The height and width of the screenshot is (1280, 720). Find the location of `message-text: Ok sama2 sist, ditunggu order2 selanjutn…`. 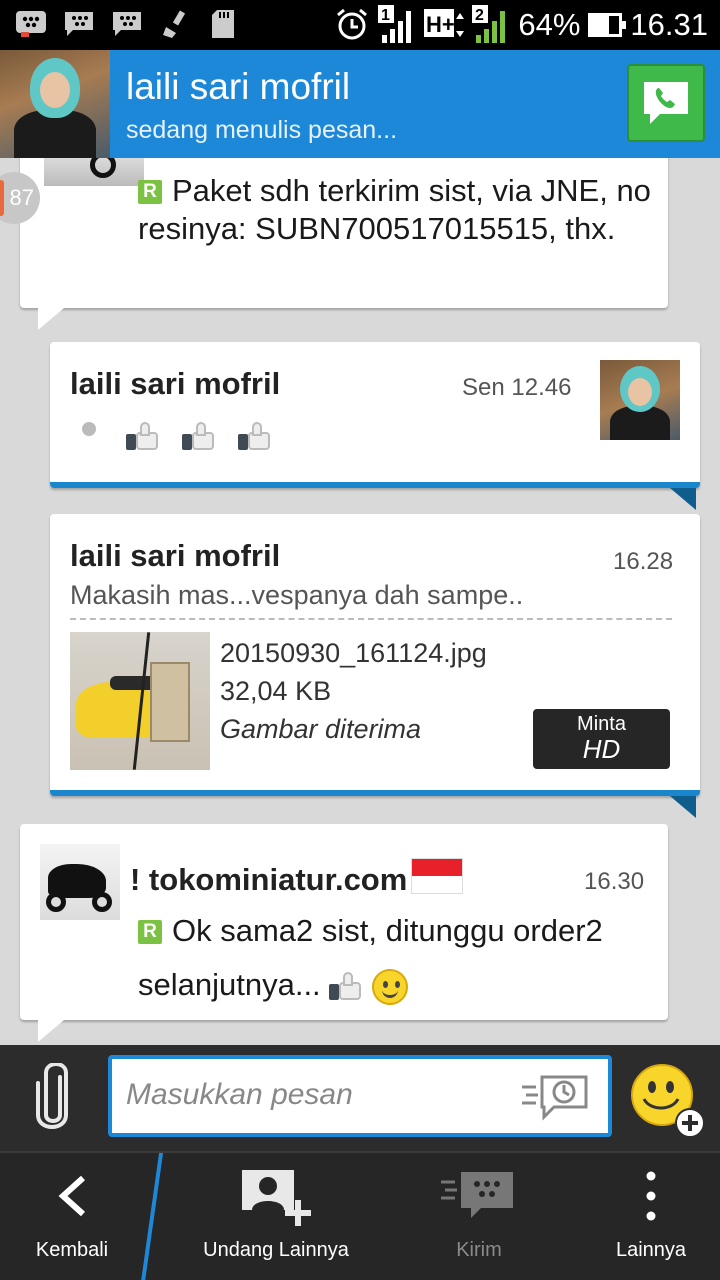

message-text: Ok sama2 sist, ditunggu order2 selanjutn… is located at coordinates (370, 957).